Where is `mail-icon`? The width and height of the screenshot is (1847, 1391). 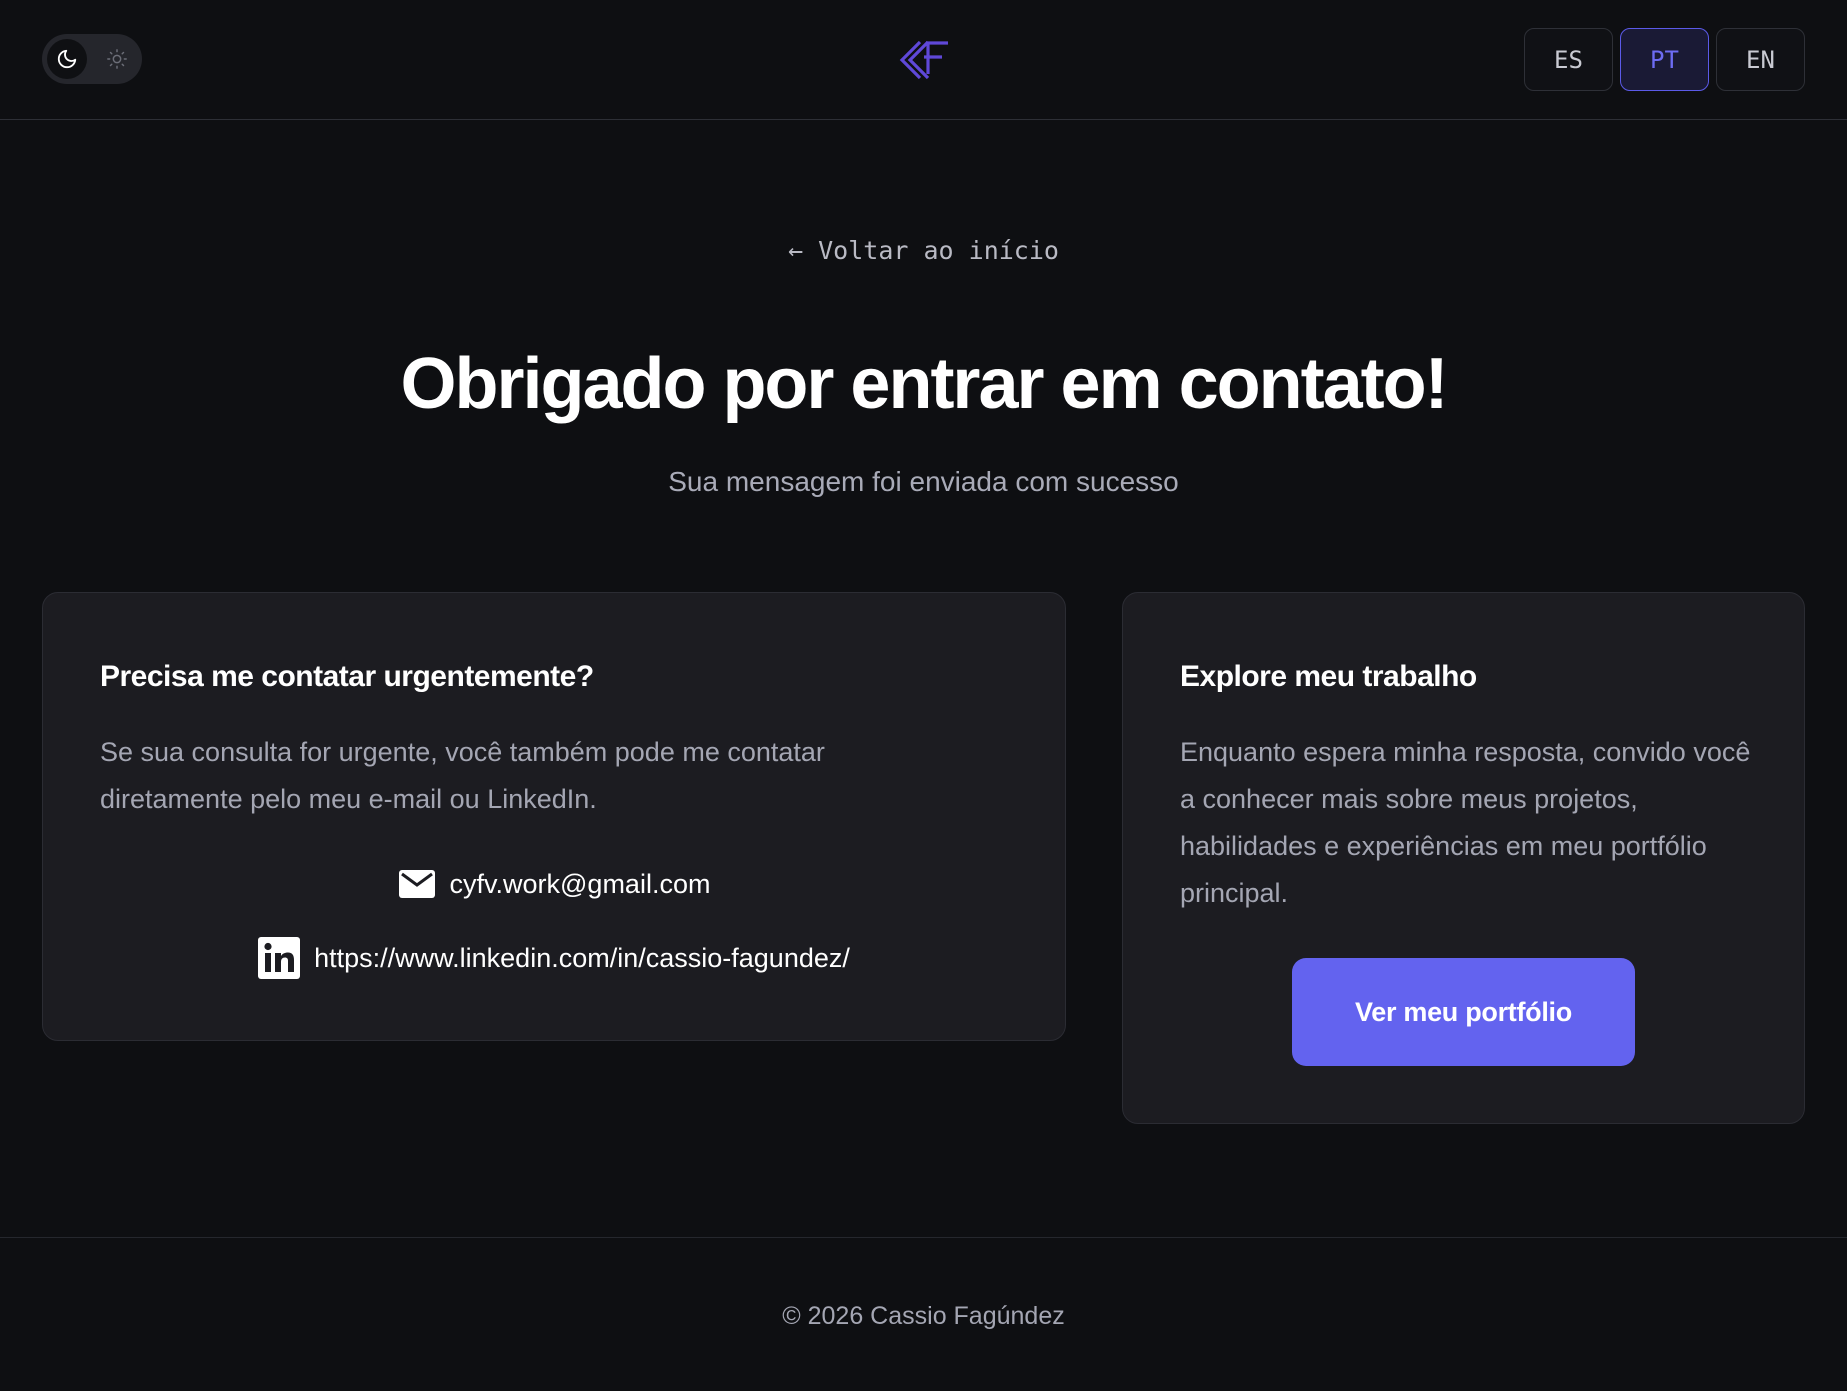
mail-icon is located at coordinates (417, 884).